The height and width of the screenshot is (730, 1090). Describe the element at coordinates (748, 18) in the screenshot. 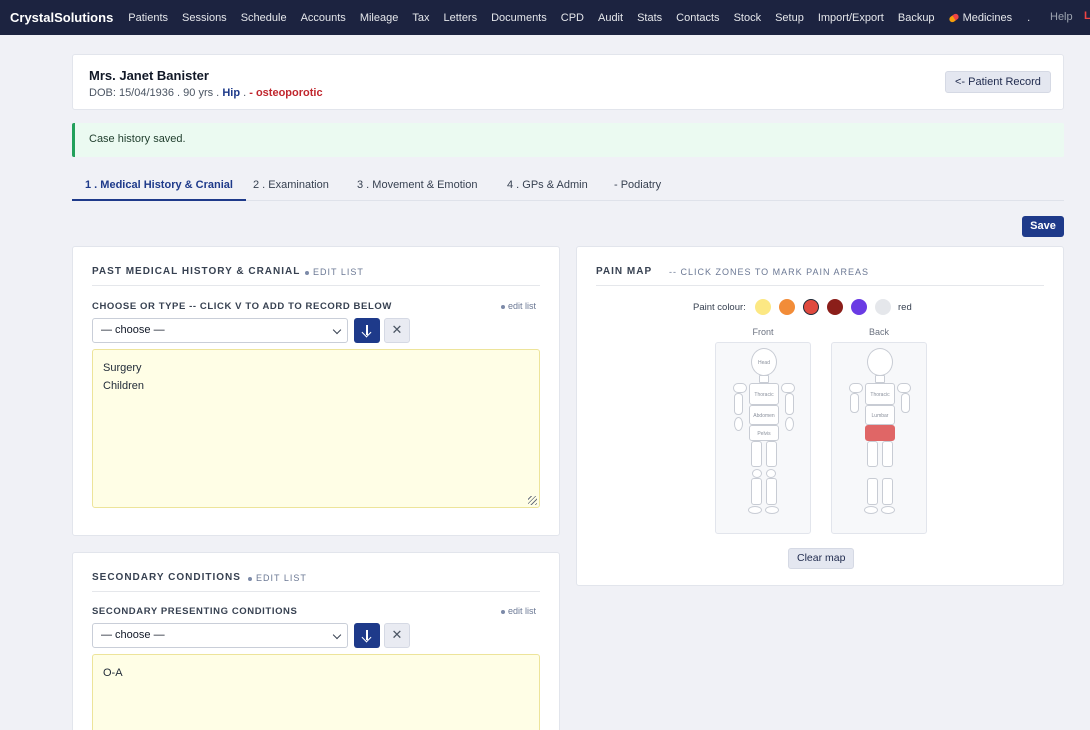

I see `nav-stock: Stock` at that location.